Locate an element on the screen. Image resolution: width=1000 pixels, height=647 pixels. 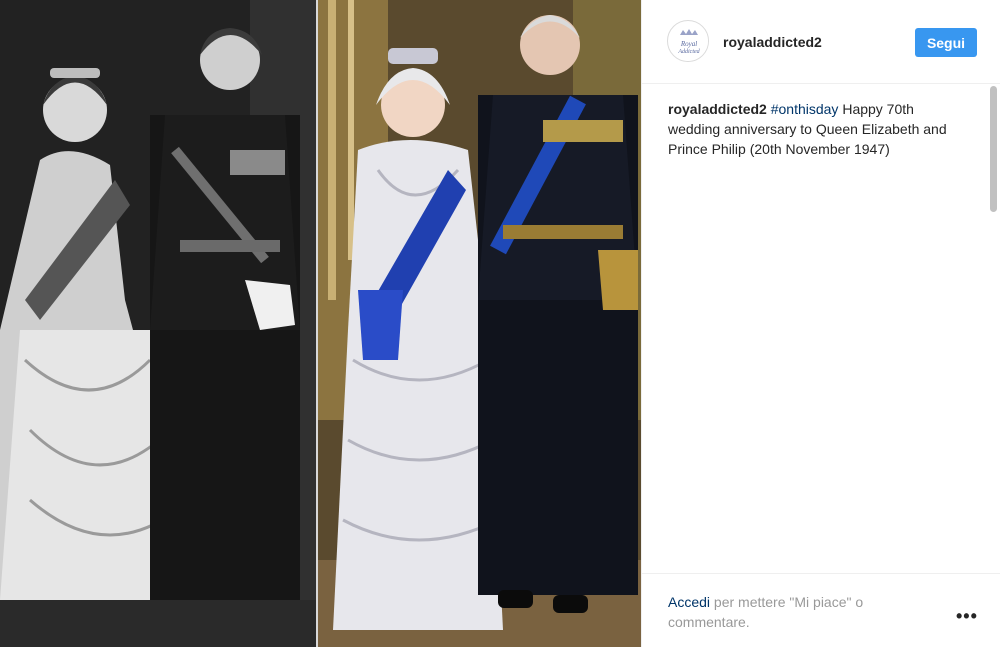
follow-button: Segui is located at coordinates (946, 42).